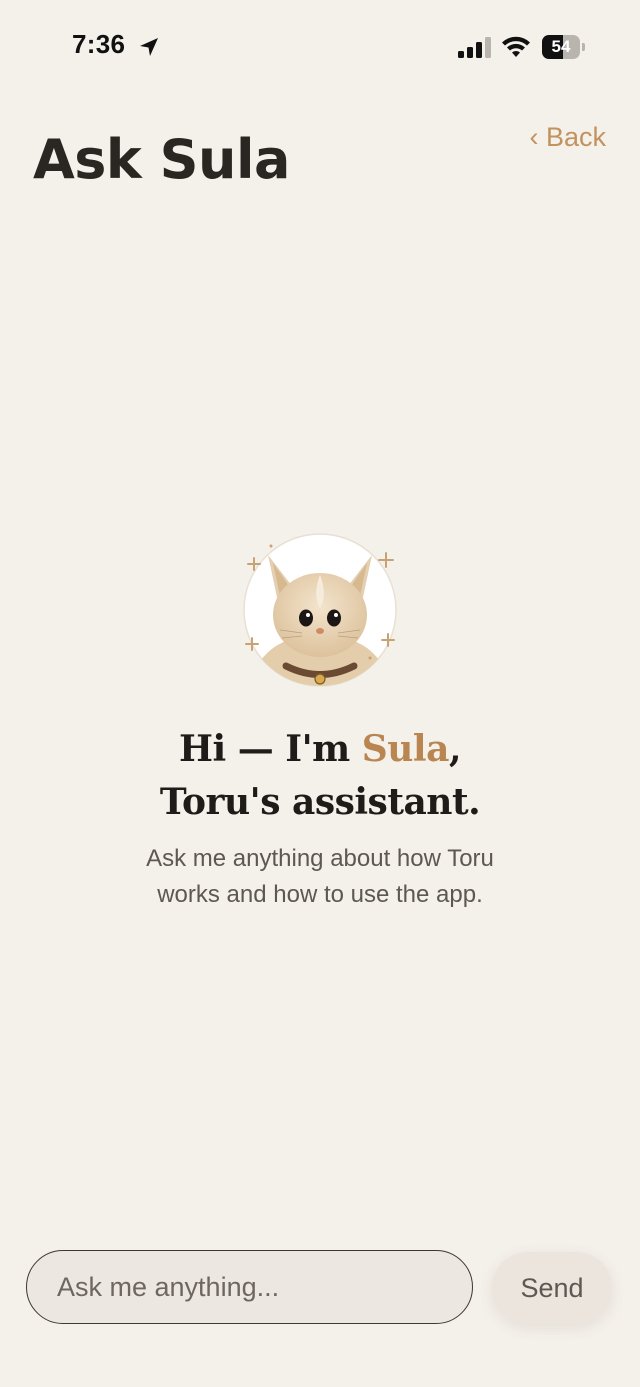  What do you see at coordinates (149, 47) in the screenshot?
I see `location-arrow-icon` at bounding box center [149, 47].